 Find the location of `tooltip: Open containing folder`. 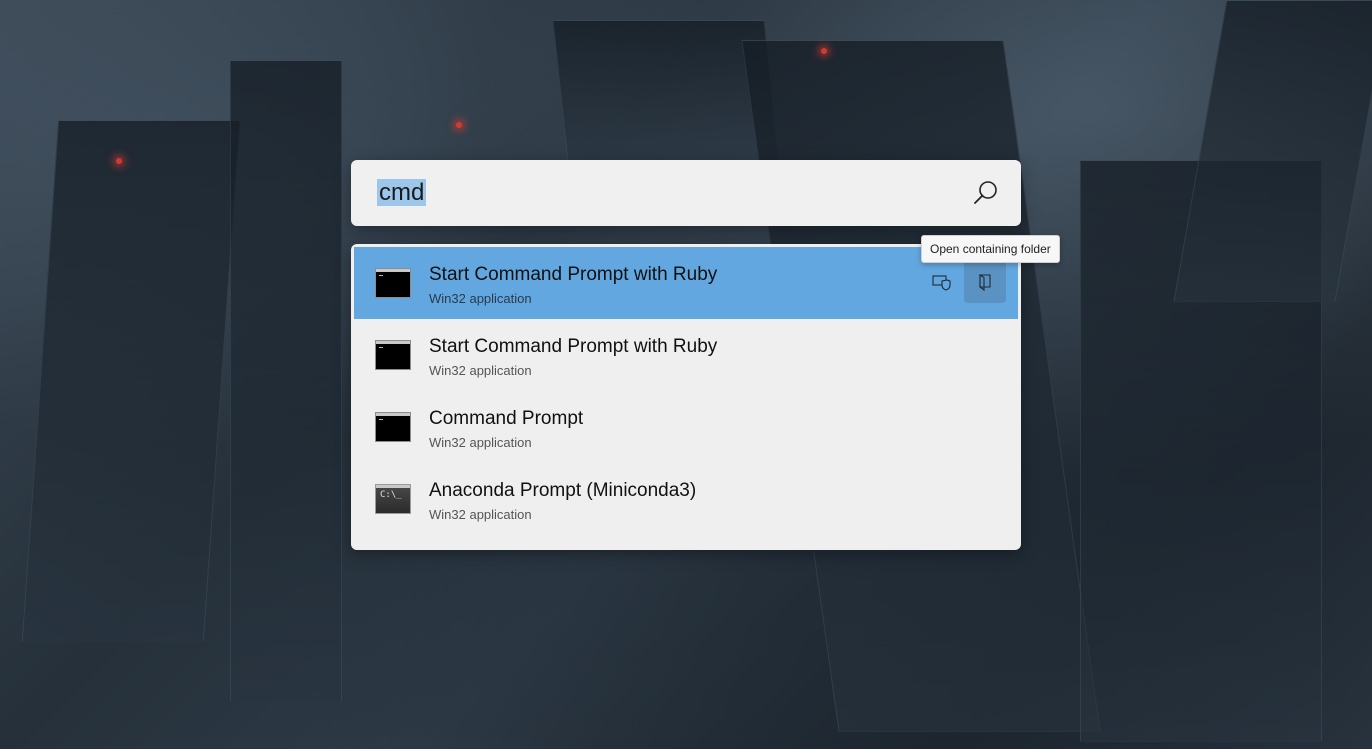

tooltip: Open containing folder is located at coordinates (990, 249).